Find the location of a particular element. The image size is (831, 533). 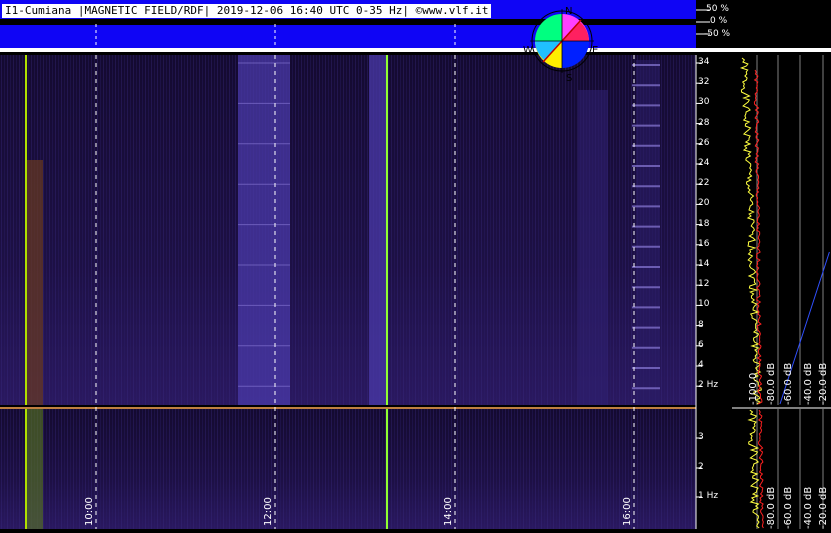

direction-label-minus50: -50 % is located at coordinates (717, 34).